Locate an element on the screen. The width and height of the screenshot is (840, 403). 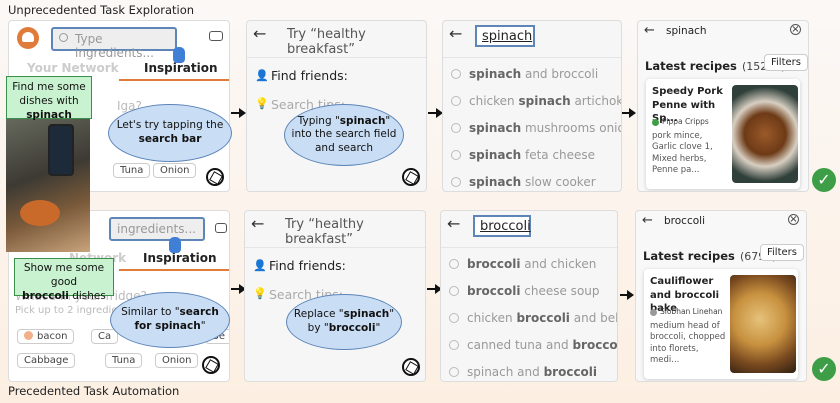
suggestion-item: broccoli cheese soup is located at coordinates (524, 291).